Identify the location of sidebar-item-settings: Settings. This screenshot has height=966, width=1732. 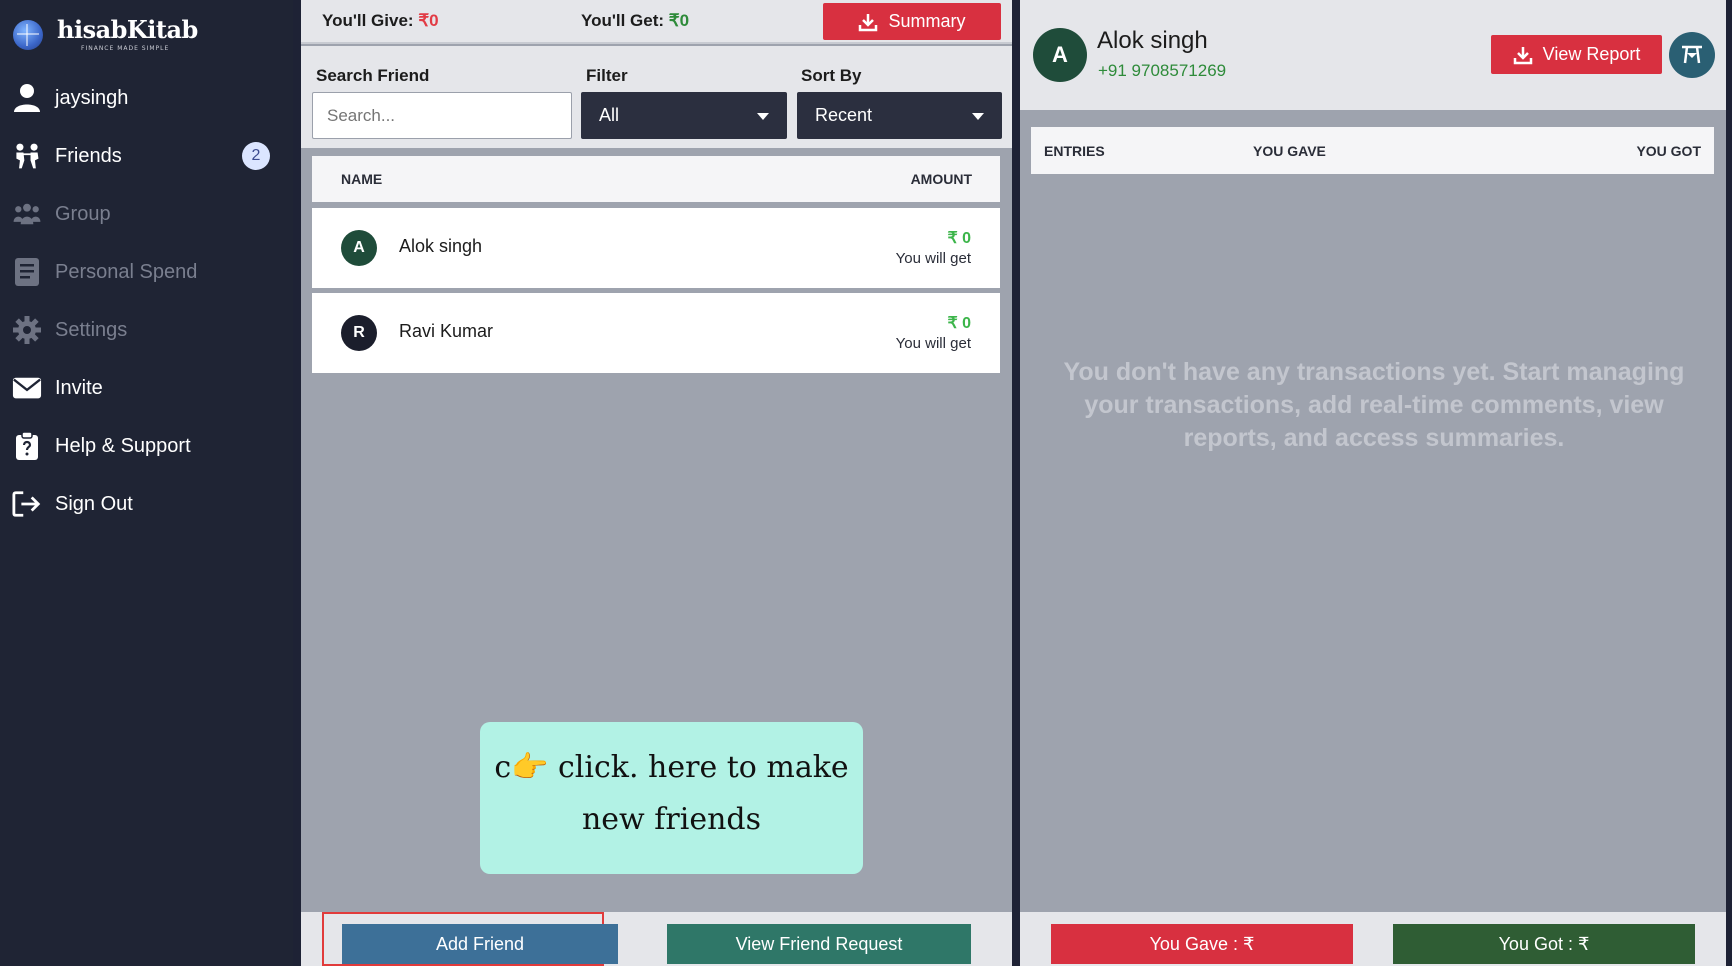
(141, 330).